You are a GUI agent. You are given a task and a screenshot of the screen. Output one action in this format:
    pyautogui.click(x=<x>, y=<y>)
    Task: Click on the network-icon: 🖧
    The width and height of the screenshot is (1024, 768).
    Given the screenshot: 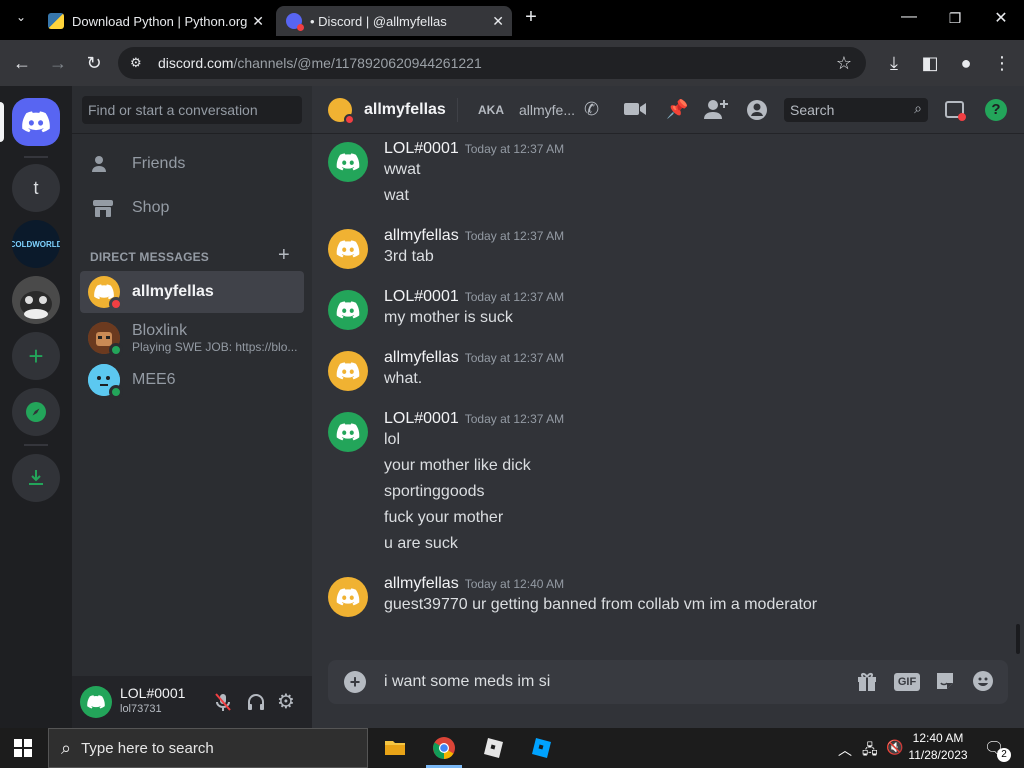 What is the action you would take?
    pyautogui.click(x=870, y=751)
    